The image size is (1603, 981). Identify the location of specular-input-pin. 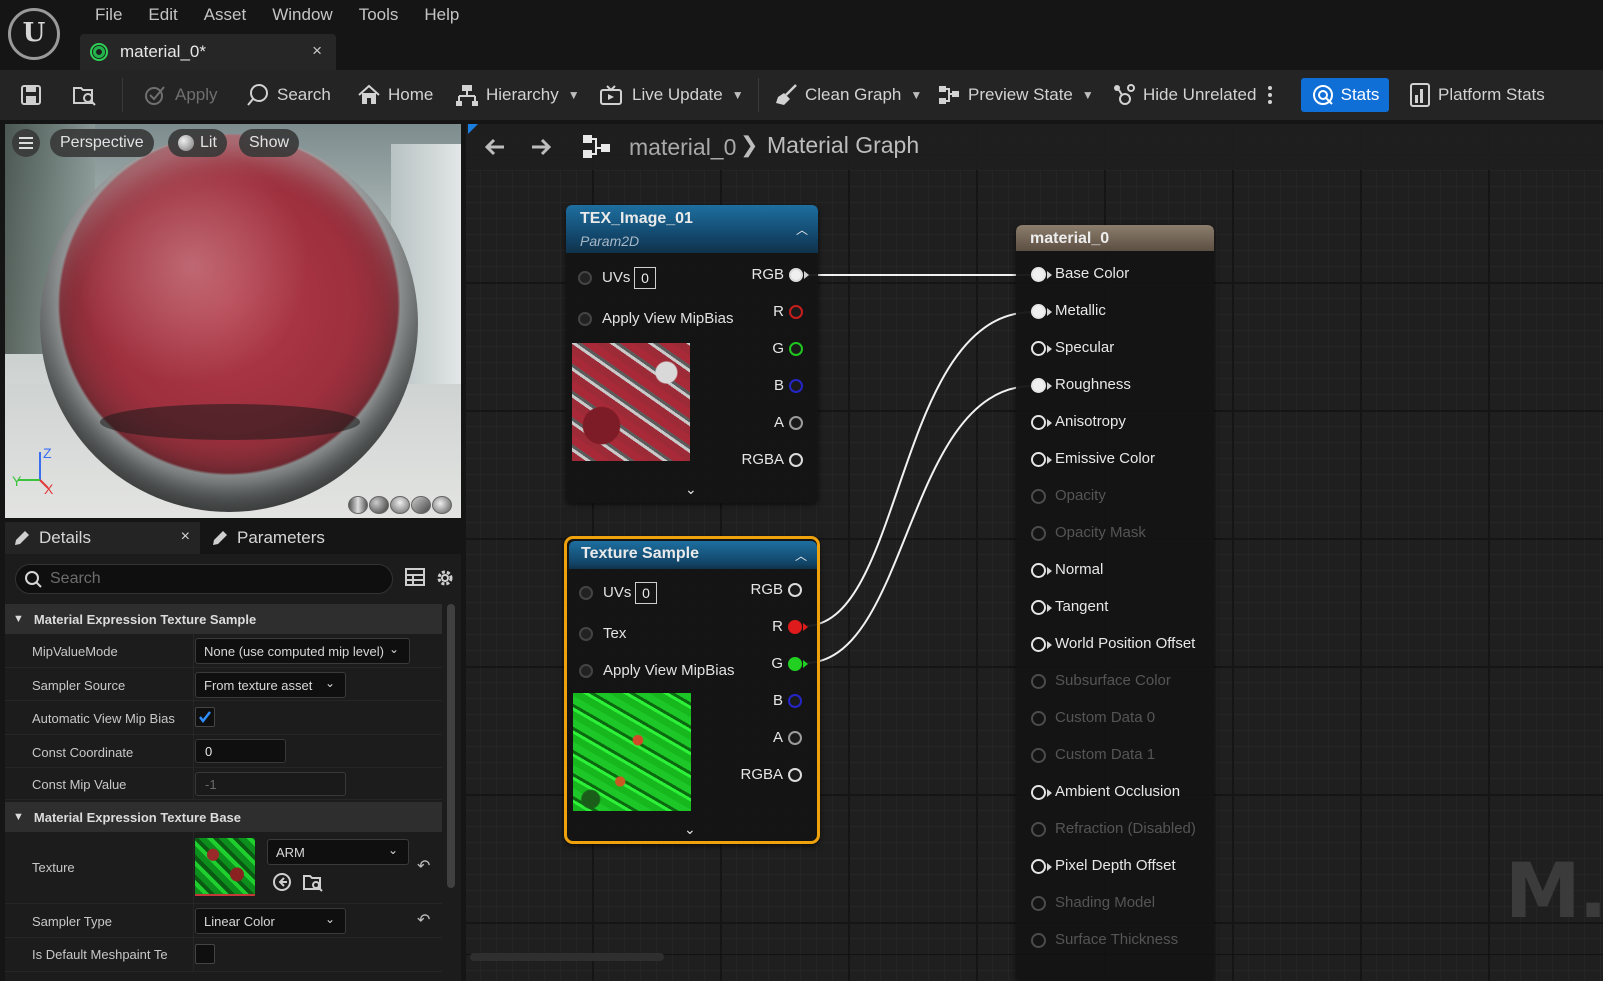
(1038, 348).